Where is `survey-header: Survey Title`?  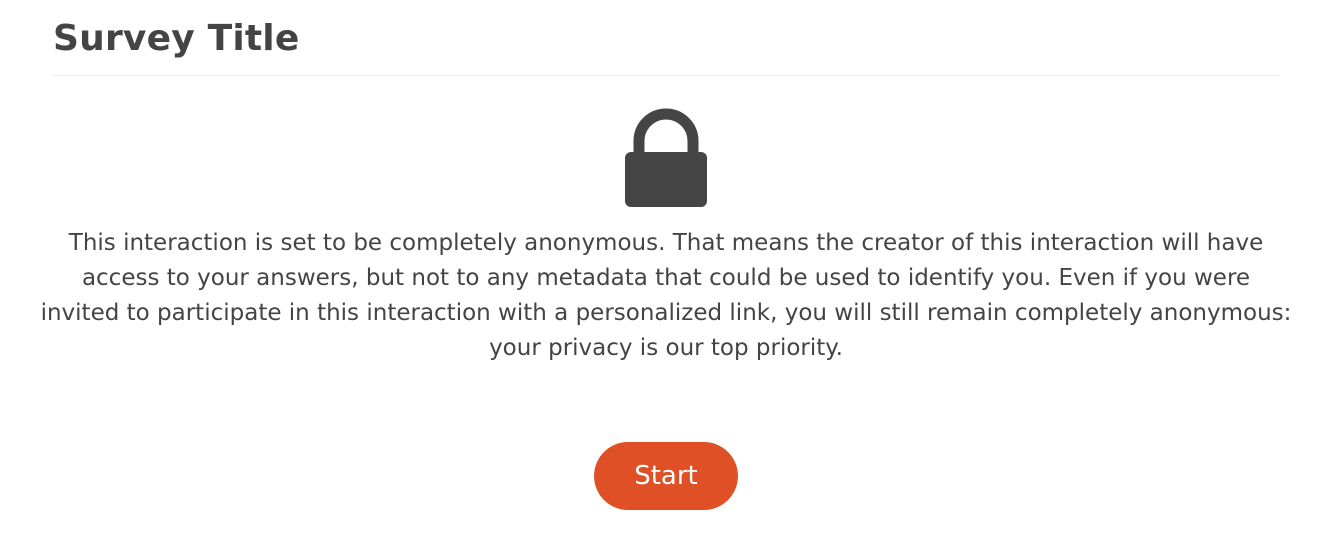 survey-header: Survey Title is located at coordinates (666, 38).